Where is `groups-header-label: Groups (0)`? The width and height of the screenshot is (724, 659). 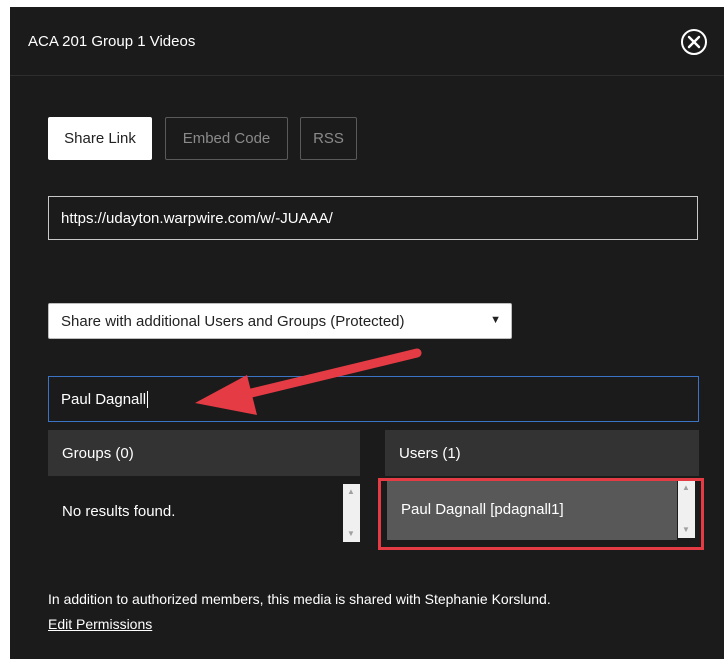
groups-header-label: Groups (0) is located at coordinates (98, 453).